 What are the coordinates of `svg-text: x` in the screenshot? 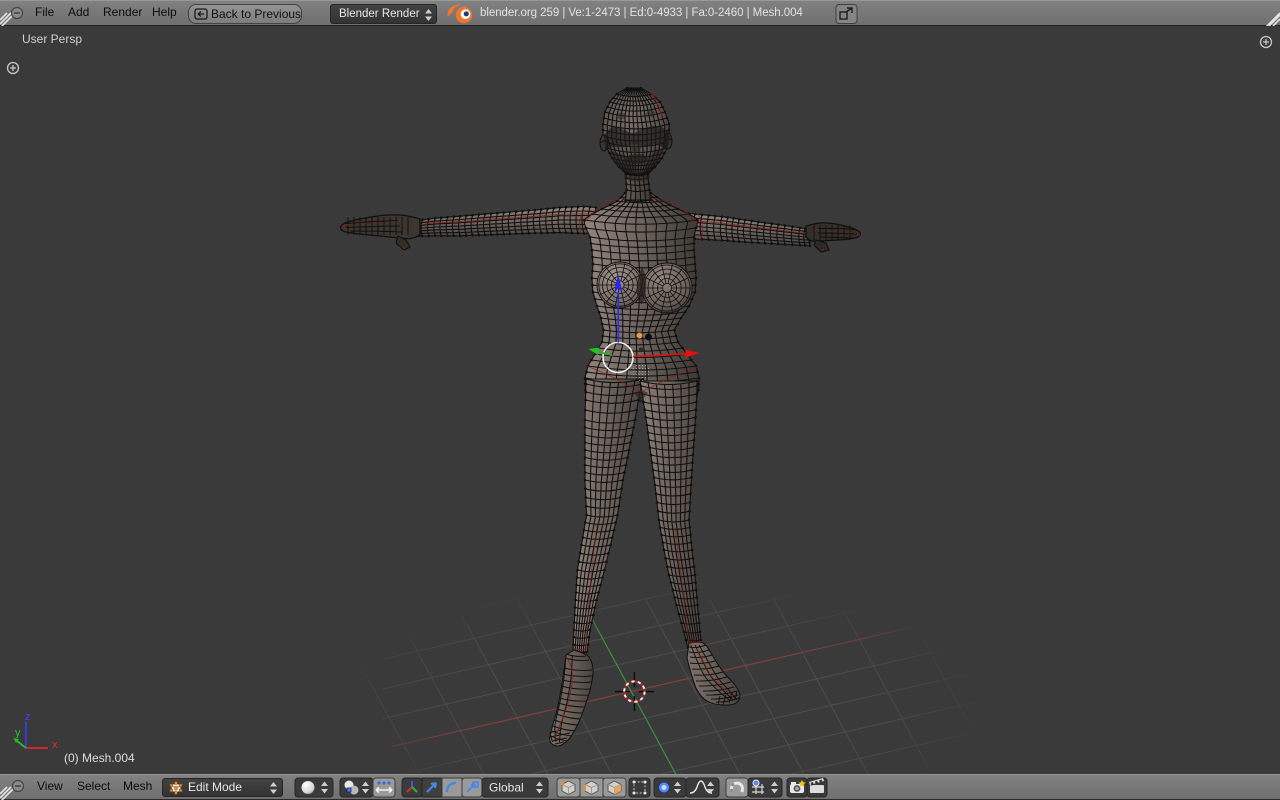 It's located at (55, 745).